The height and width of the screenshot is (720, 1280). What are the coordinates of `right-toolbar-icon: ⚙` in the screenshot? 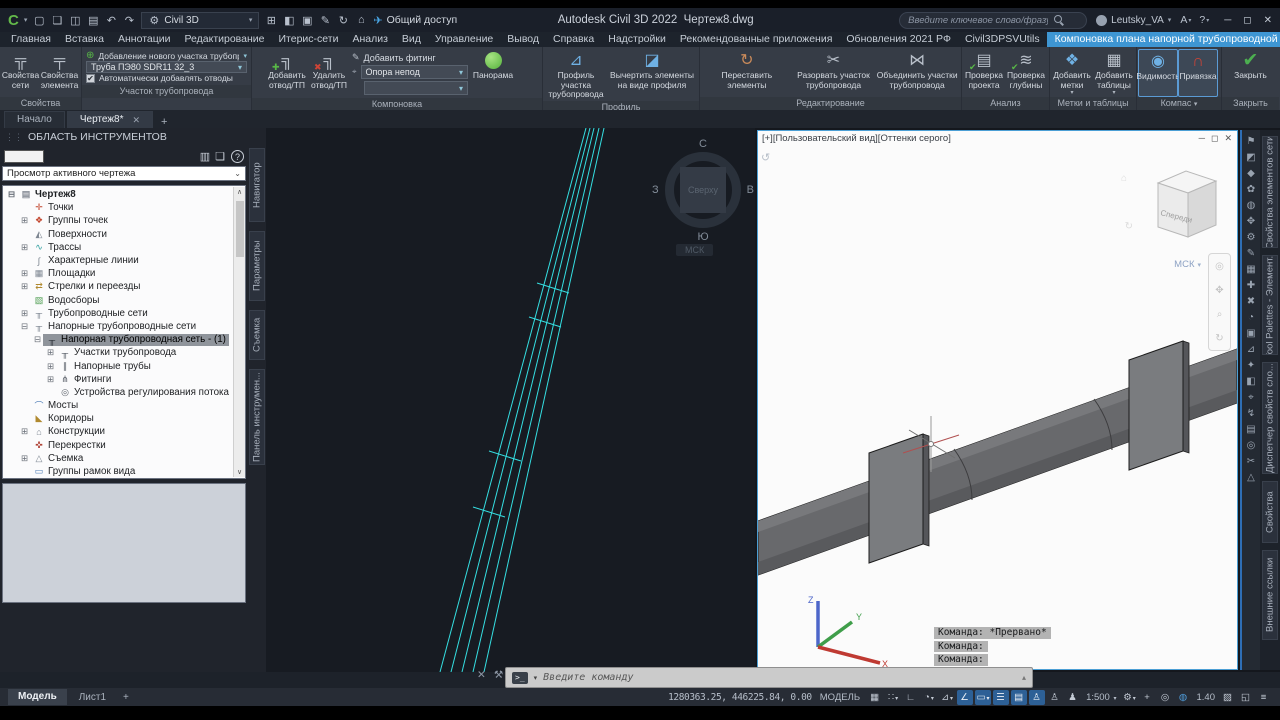 It's located at (1251, 237).